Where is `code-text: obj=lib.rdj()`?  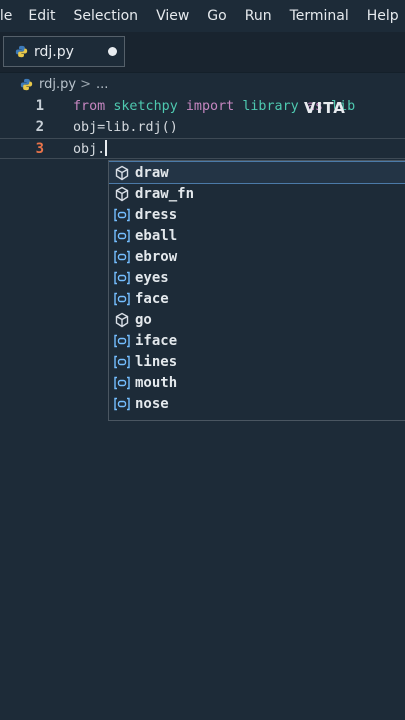 code-text: obj=lib.rdj() is located at coordinates (125, 127).